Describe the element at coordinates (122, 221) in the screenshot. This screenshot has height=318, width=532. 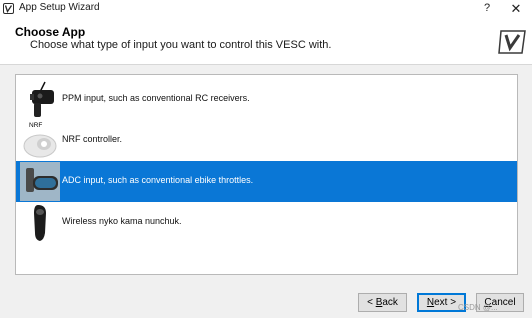
I see `list-item-label: Wireless nyko kama nunchuk.` at that location.